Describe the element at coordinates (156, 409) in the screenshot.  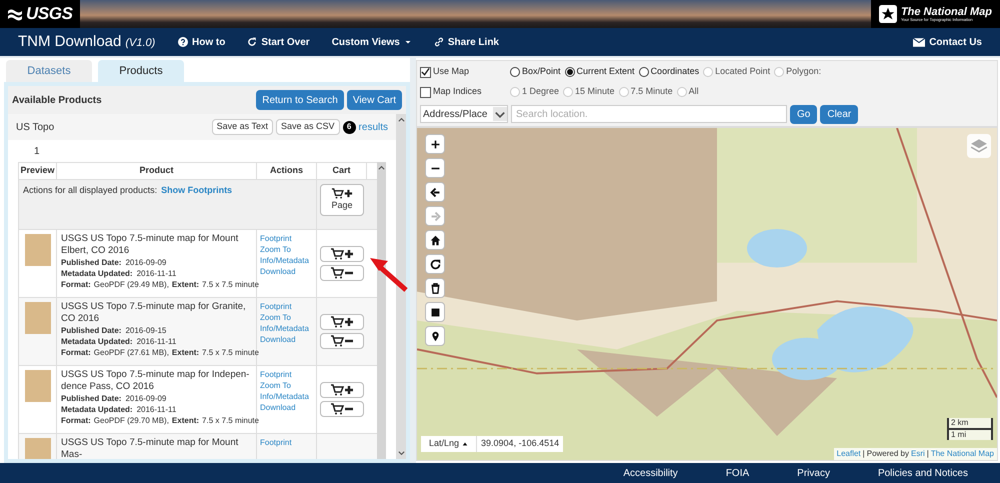
I see `metadata-date: 2016-11-11` at that location.